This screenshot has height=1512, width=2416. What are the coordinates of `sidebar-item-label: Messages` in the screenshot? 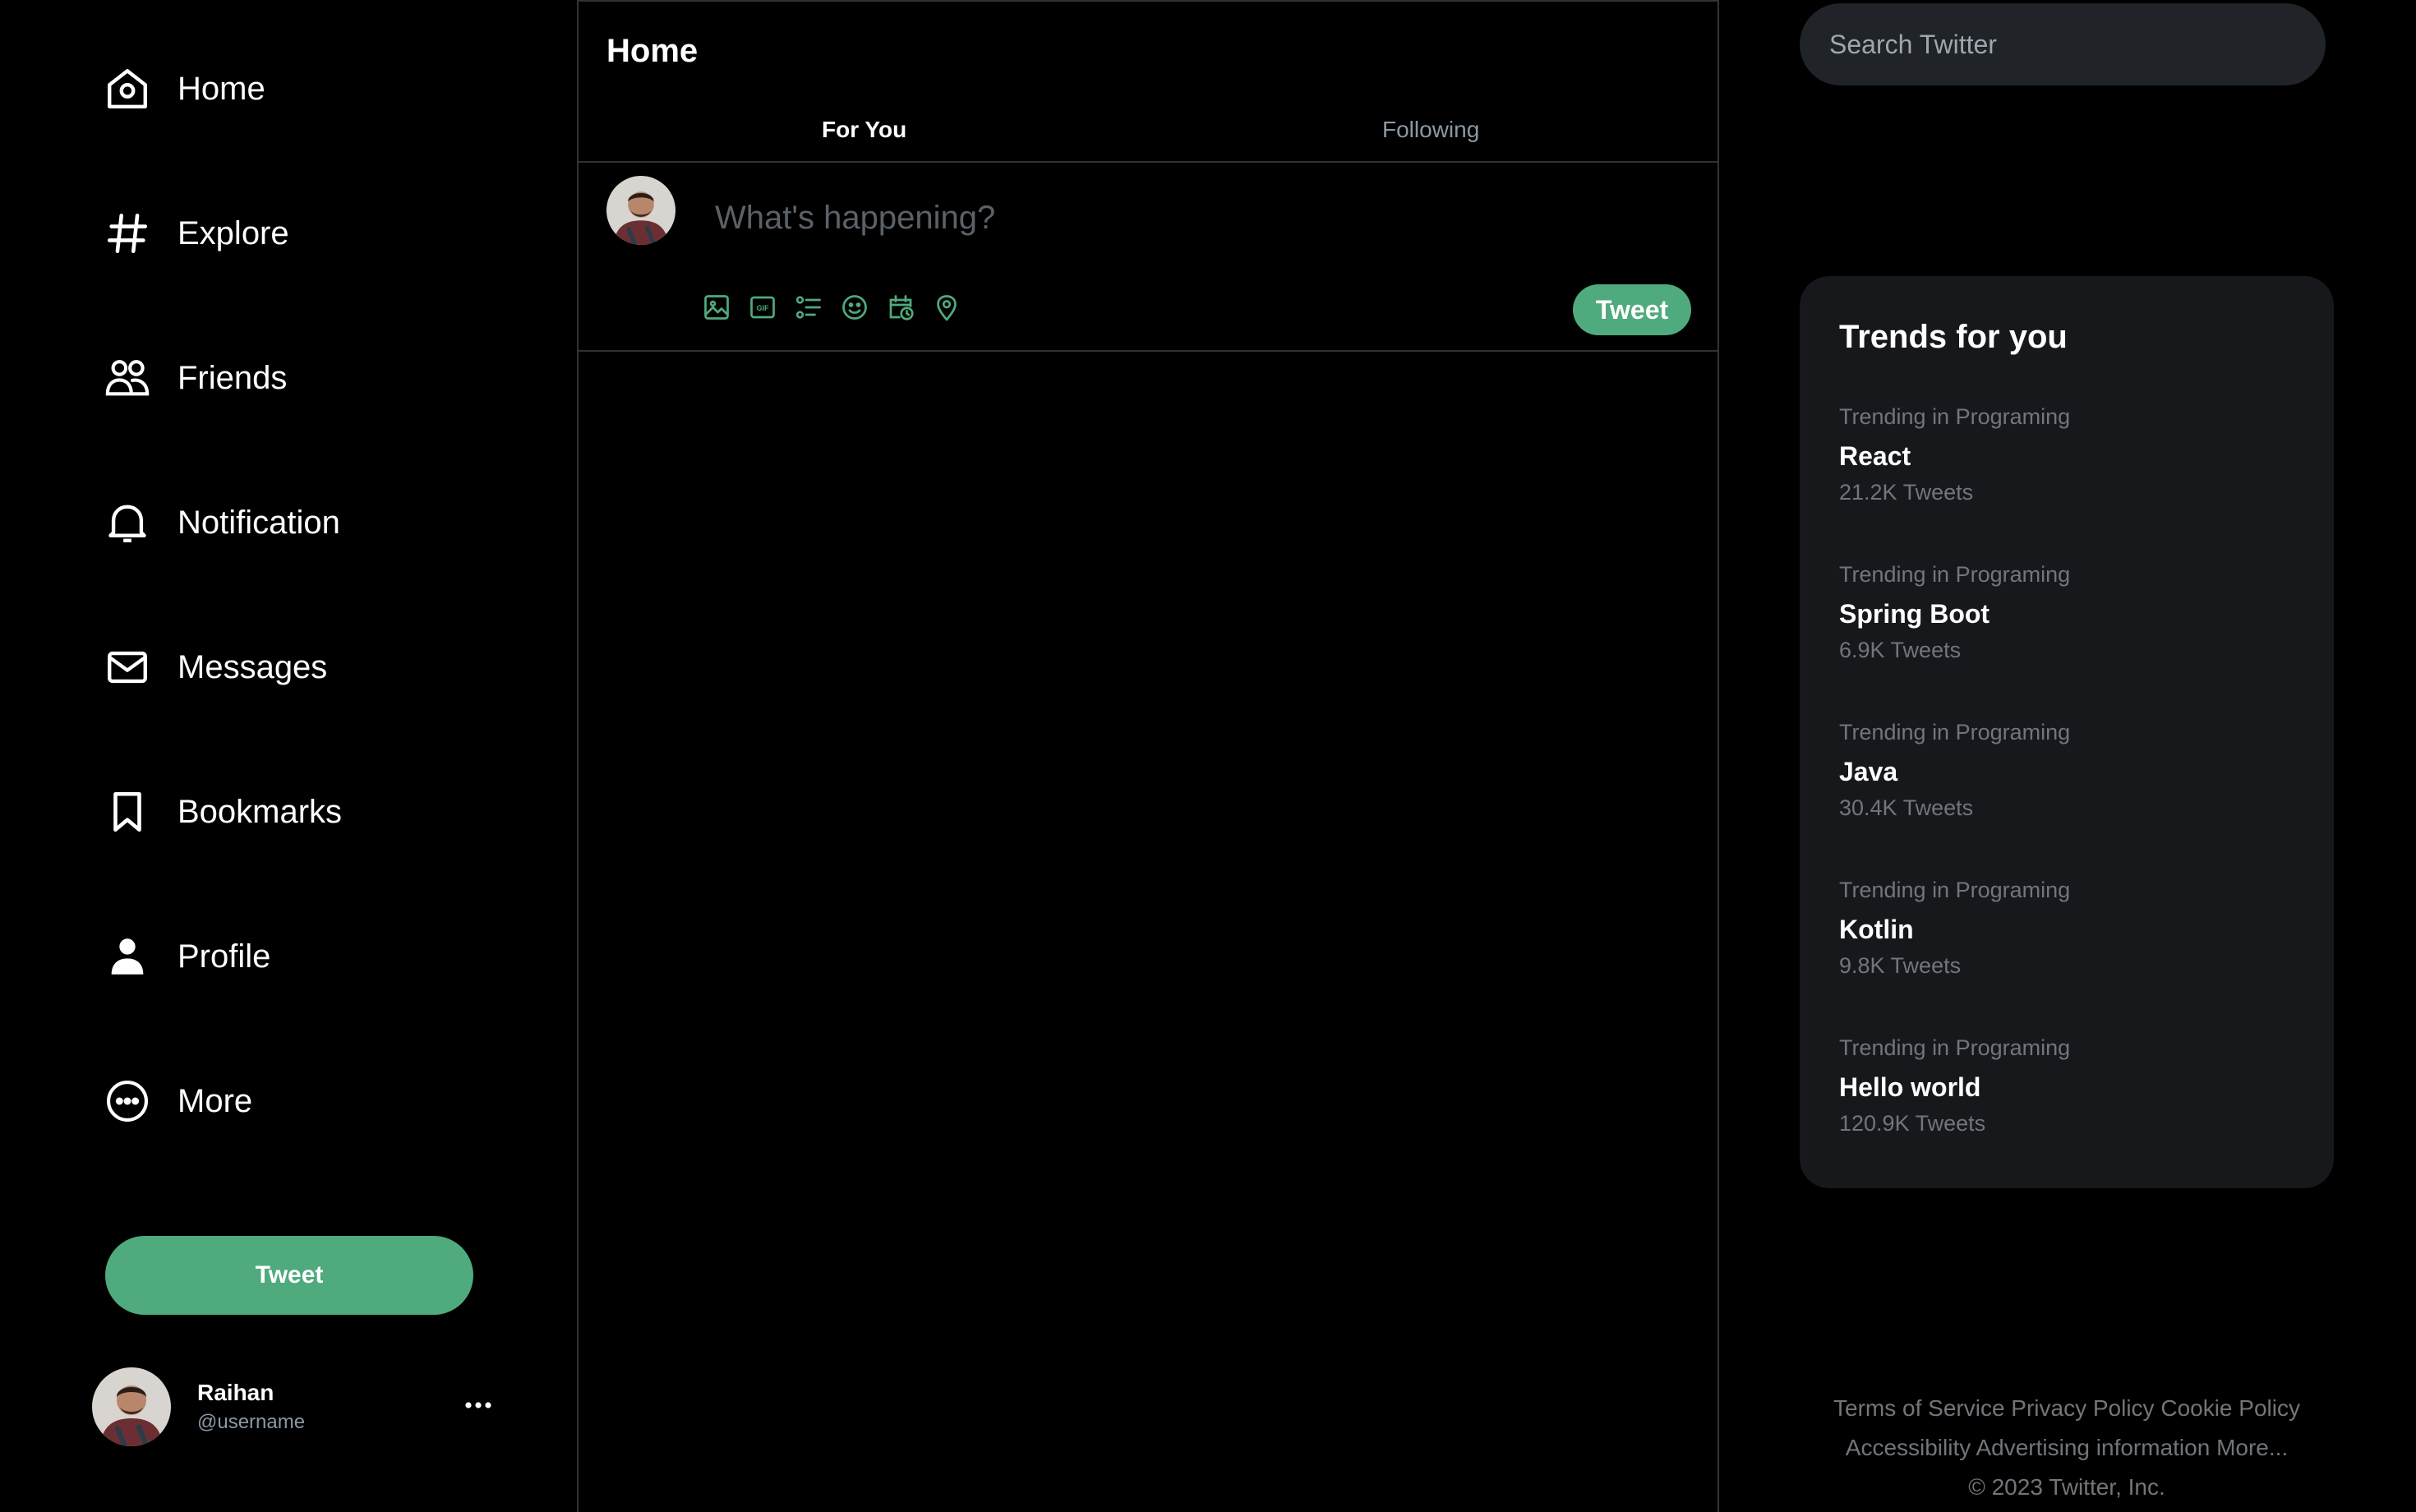 It's located at (253, 666).